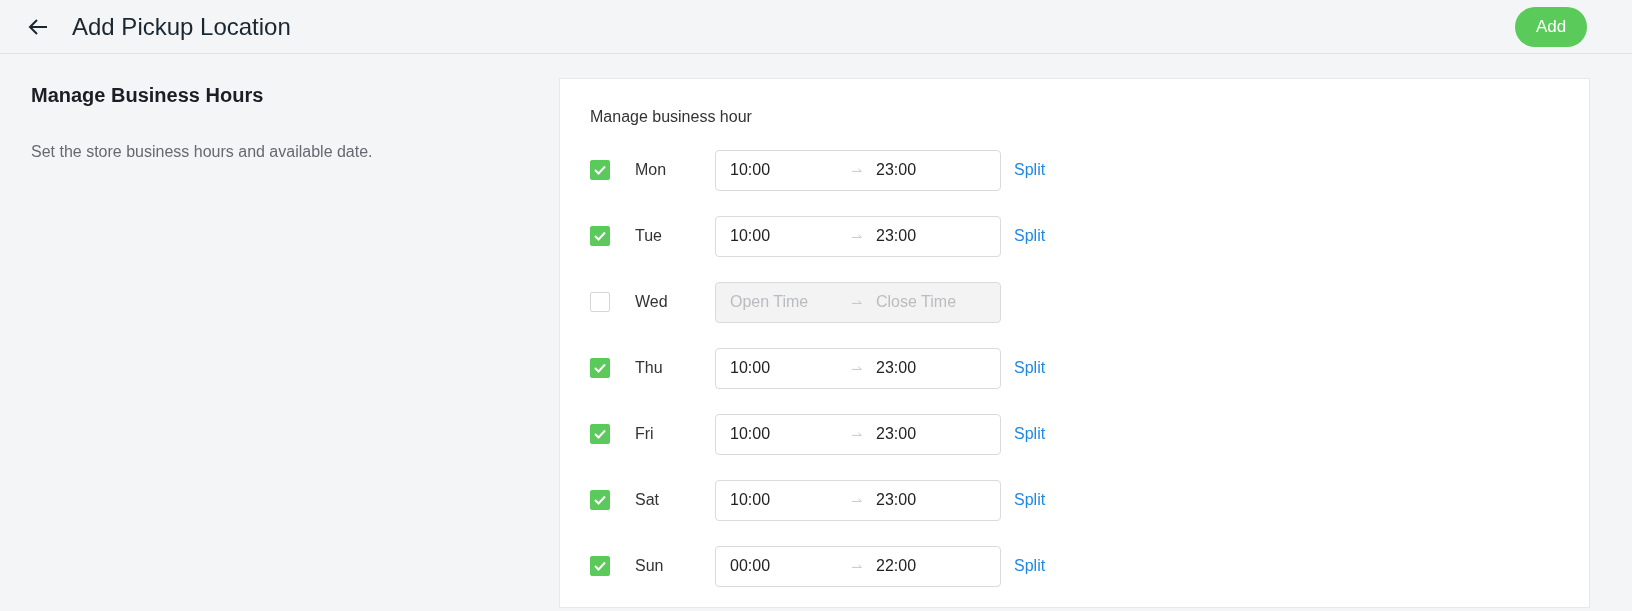  Describe the element at coordinates (645, 434) in the screenshot. I see `day-label: Fri` at that location.